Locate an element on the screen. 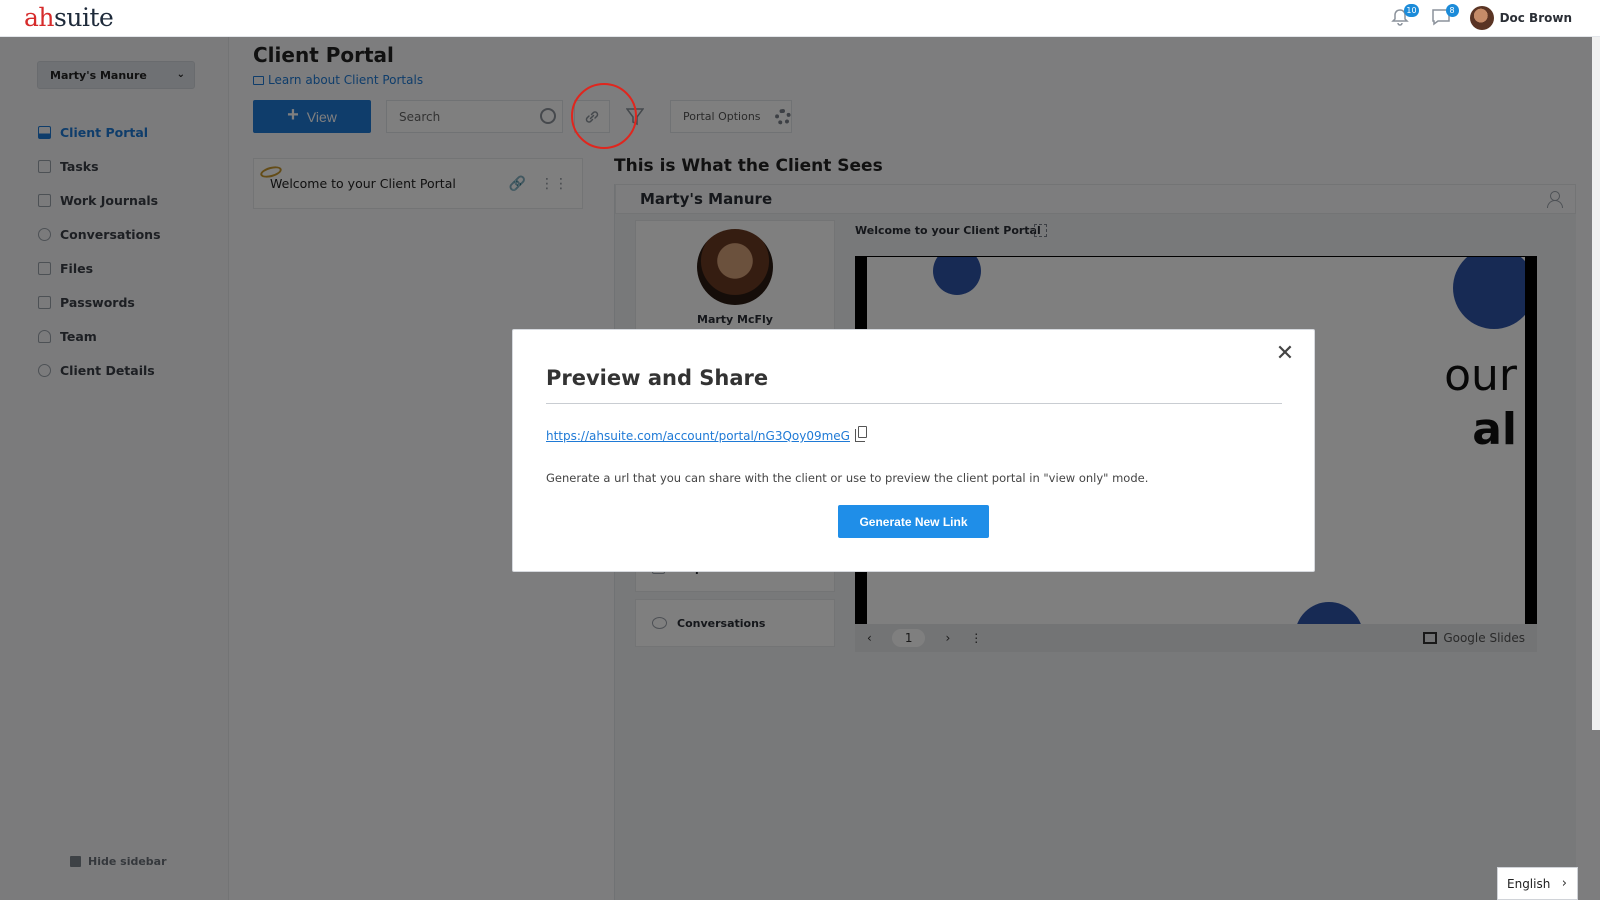 Image resolution: width=1600 pixels, height=900 pixels. generate-new-link-button: Generate New Link is located at coordinates (913, 521).